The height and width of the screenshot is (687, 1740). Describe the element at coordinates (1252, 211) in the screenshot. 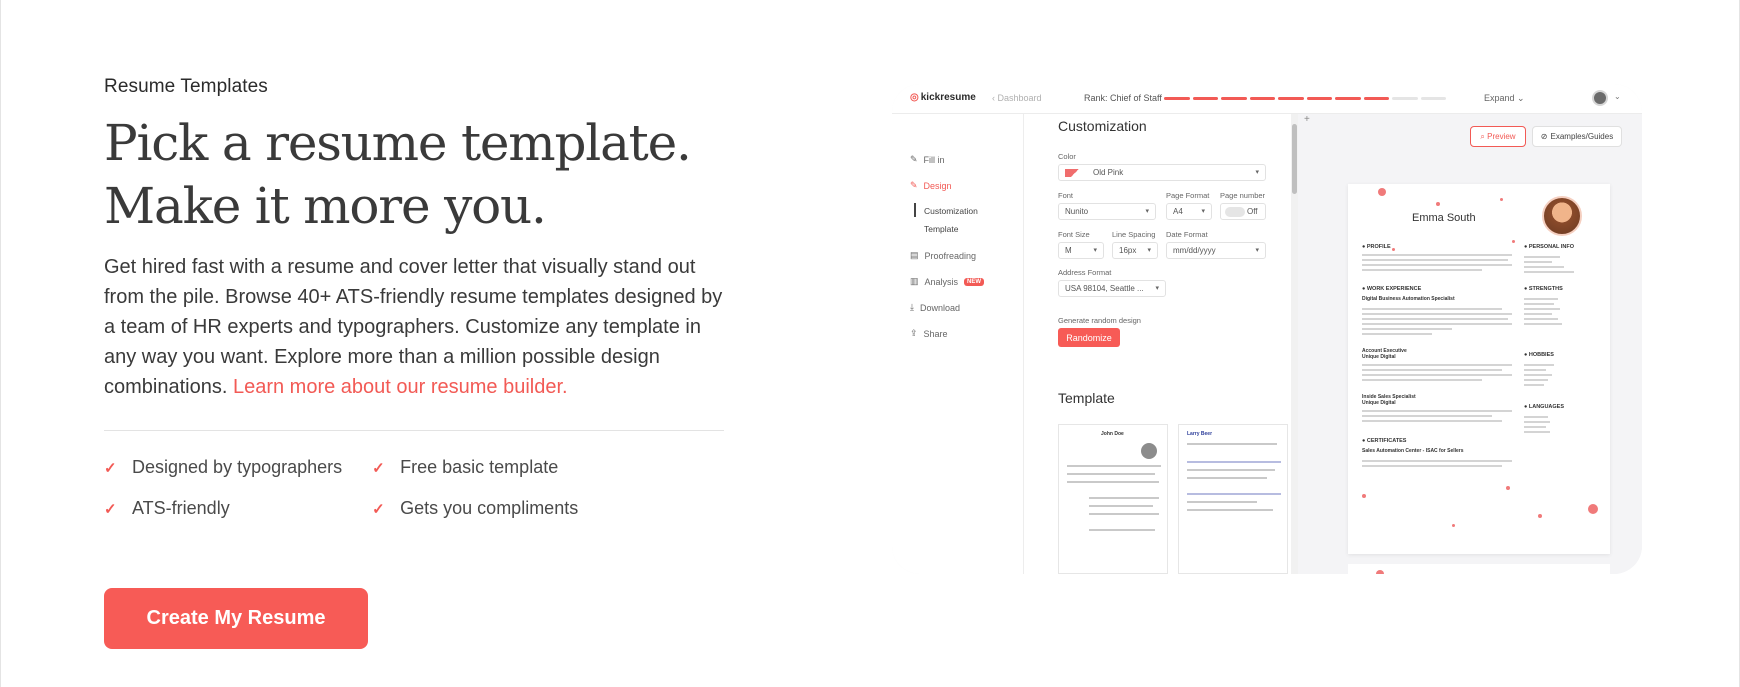

I see `page-number-value: Off` at that location.